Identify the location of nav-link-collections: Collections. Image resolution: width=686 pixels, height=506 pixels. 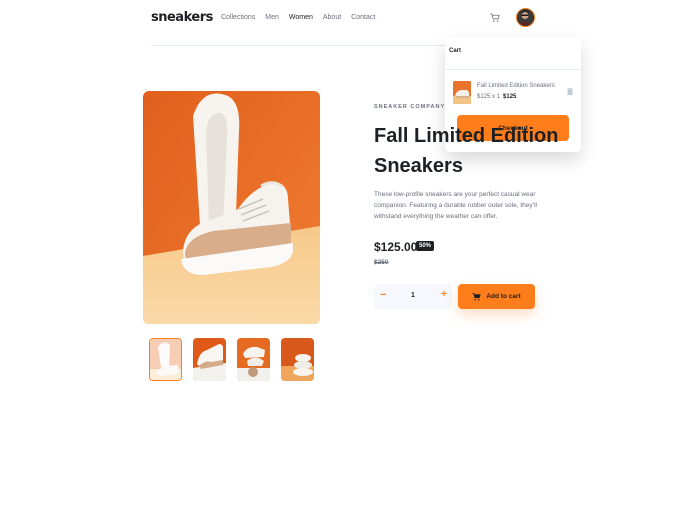
(238, 17).